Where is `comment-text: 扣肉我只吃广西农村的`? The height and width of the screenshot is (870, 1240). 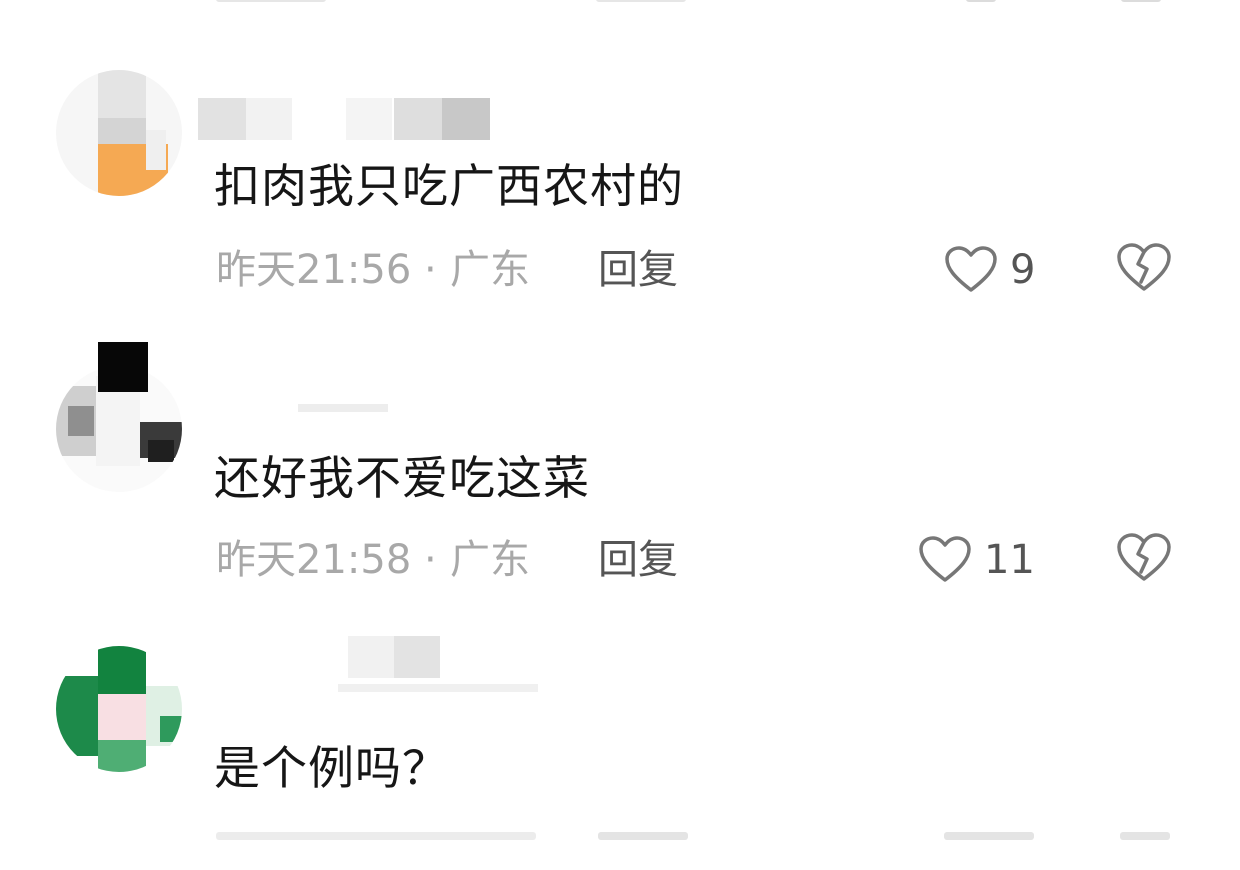
comment-text: 扣肉我只吃广西农村的 is located at coordinates (449, 186).